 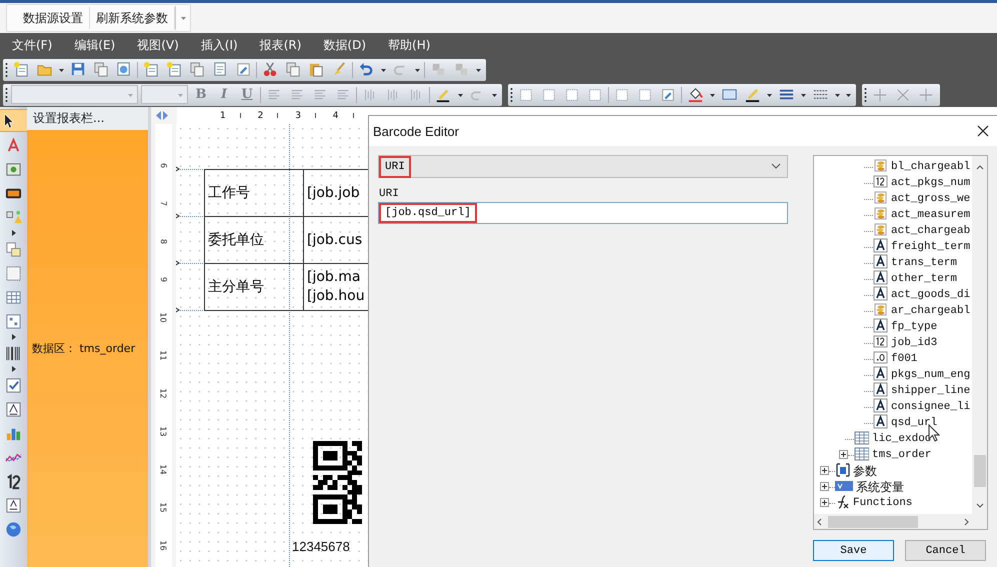 I want to click on ruler-number: 15, so click(x=163, y=507).